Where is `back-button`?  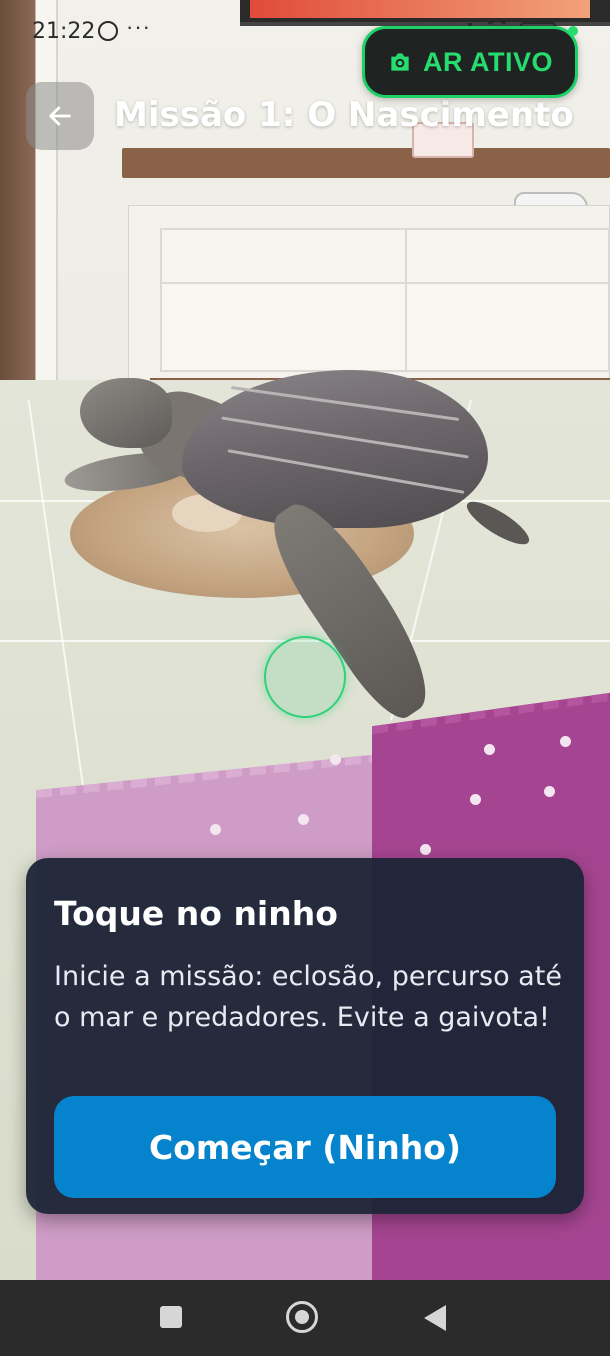 back-button is located at coordinates (60, 116).